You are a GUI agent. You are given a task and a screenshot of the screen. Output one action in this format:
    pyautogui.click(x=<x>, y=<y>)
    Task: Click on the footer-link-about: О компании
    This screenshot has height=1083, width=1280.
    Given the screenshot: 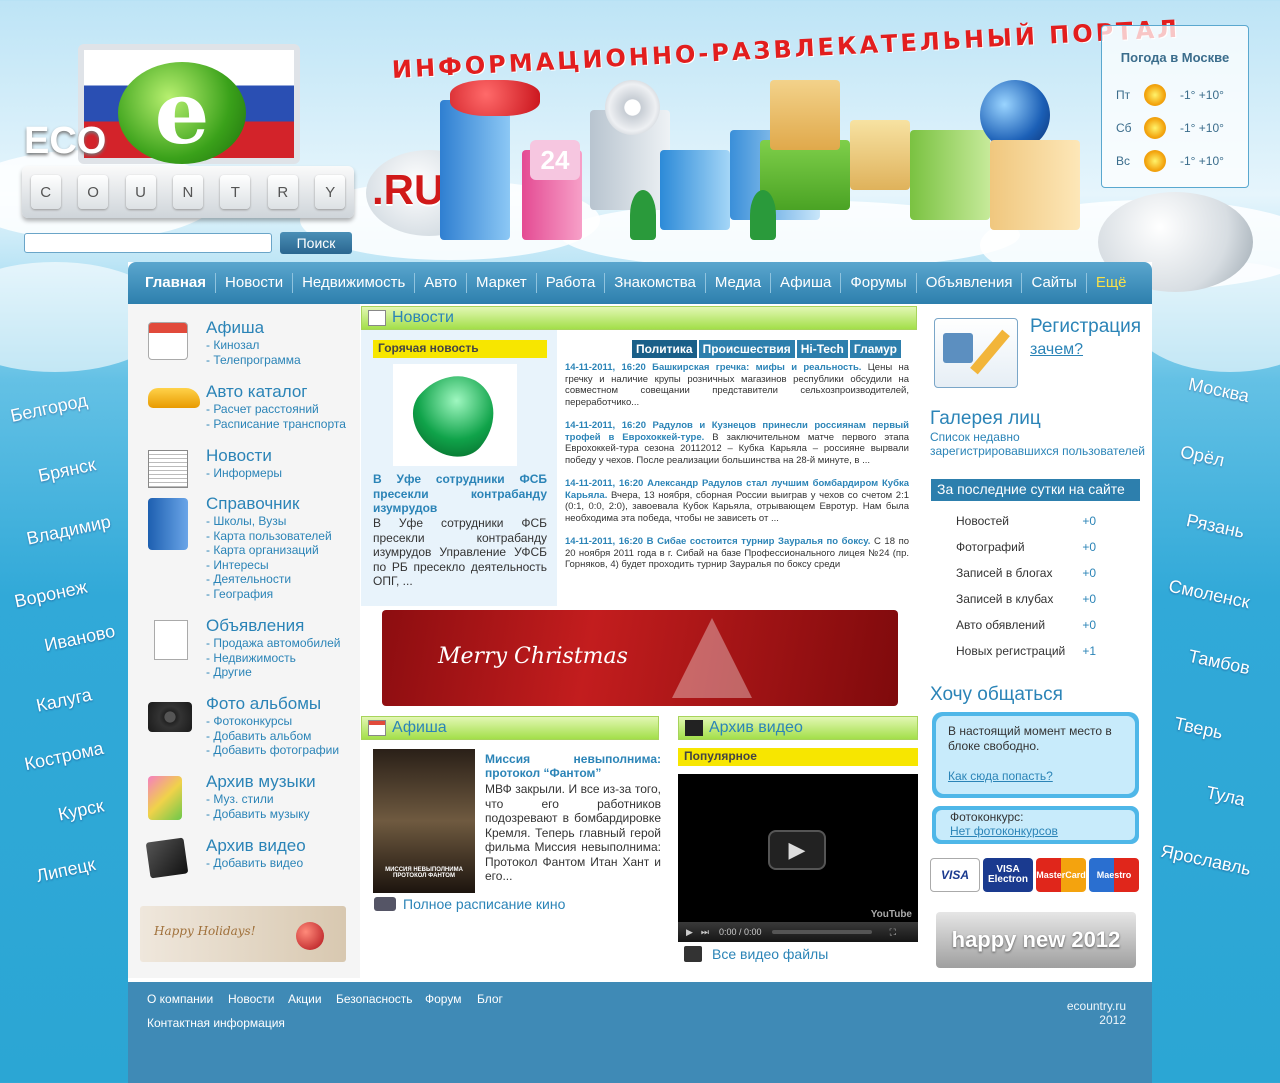 What is the action you would take?
    pyautogui.click(x=180, y=999)
    